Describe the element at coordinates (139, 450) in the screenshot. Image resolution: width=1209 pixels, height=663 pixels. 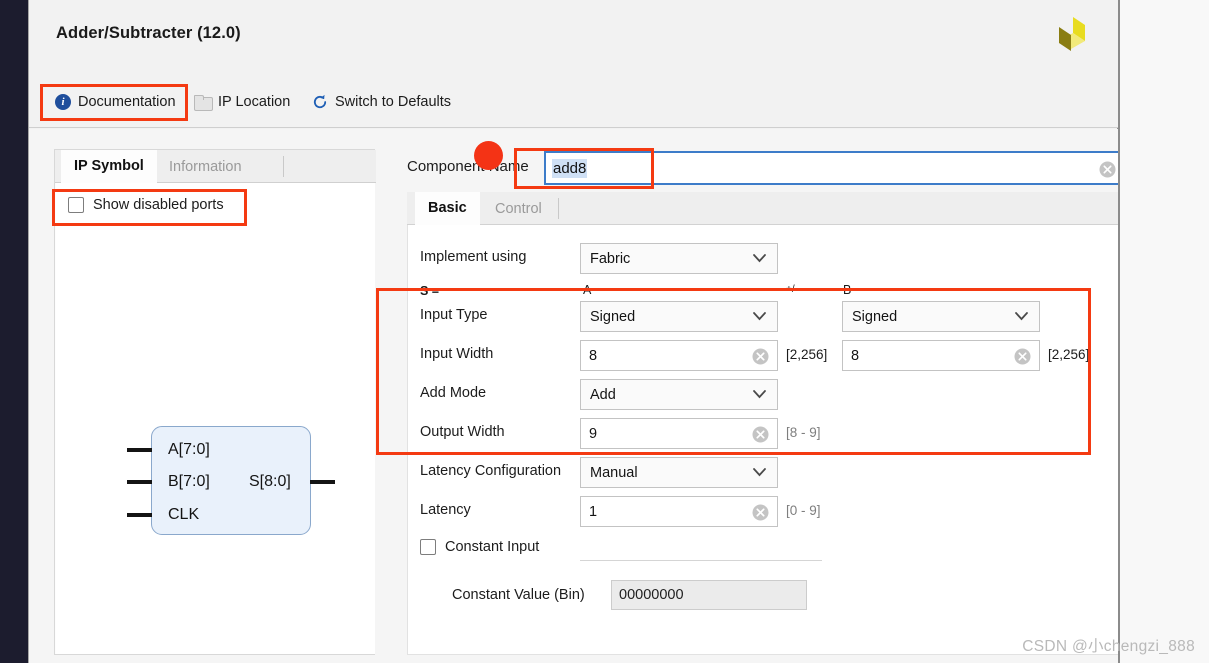
I see `wire-a` at that location.